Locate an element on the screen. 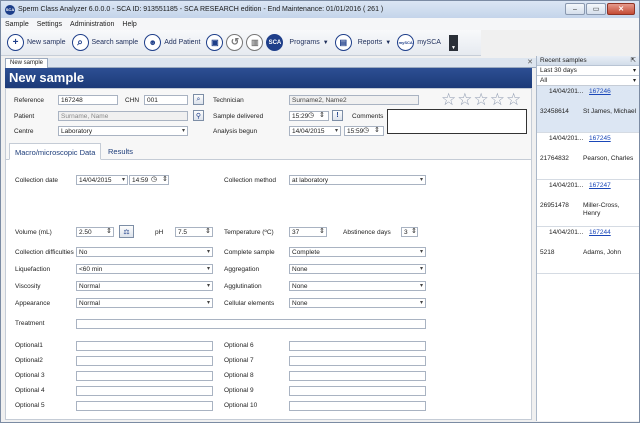  optional-2-input is located at coordinates (144, 361).